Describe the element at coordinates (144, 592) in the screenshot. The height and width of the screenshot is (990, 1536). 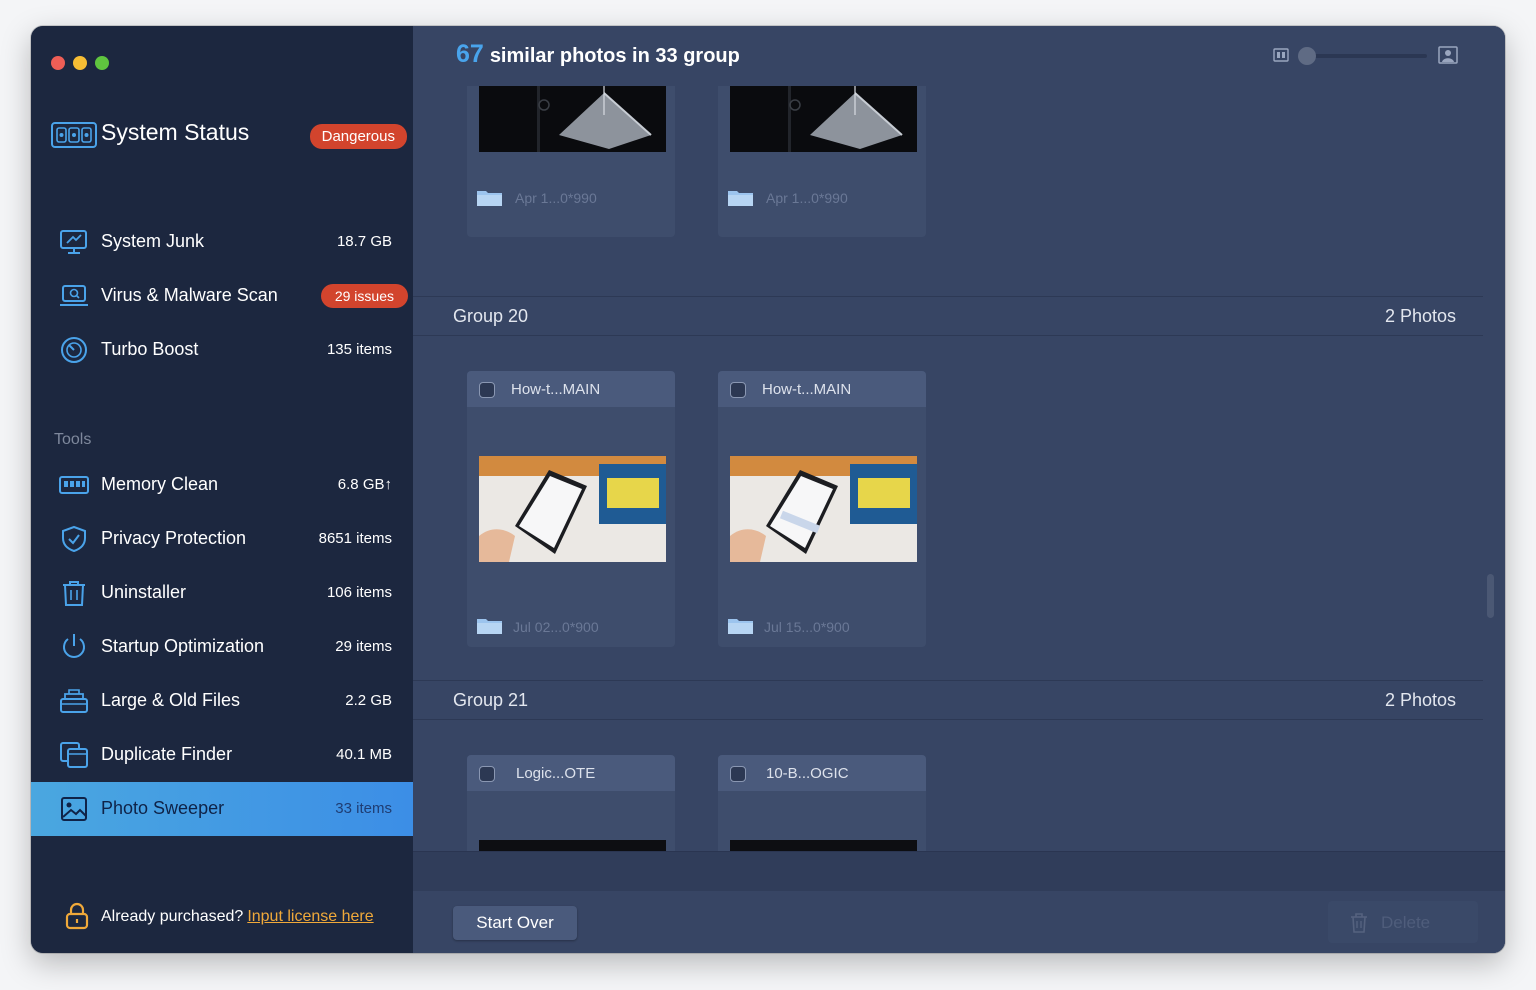
I see `sidebar-item-label: Uninstaller` at that location.